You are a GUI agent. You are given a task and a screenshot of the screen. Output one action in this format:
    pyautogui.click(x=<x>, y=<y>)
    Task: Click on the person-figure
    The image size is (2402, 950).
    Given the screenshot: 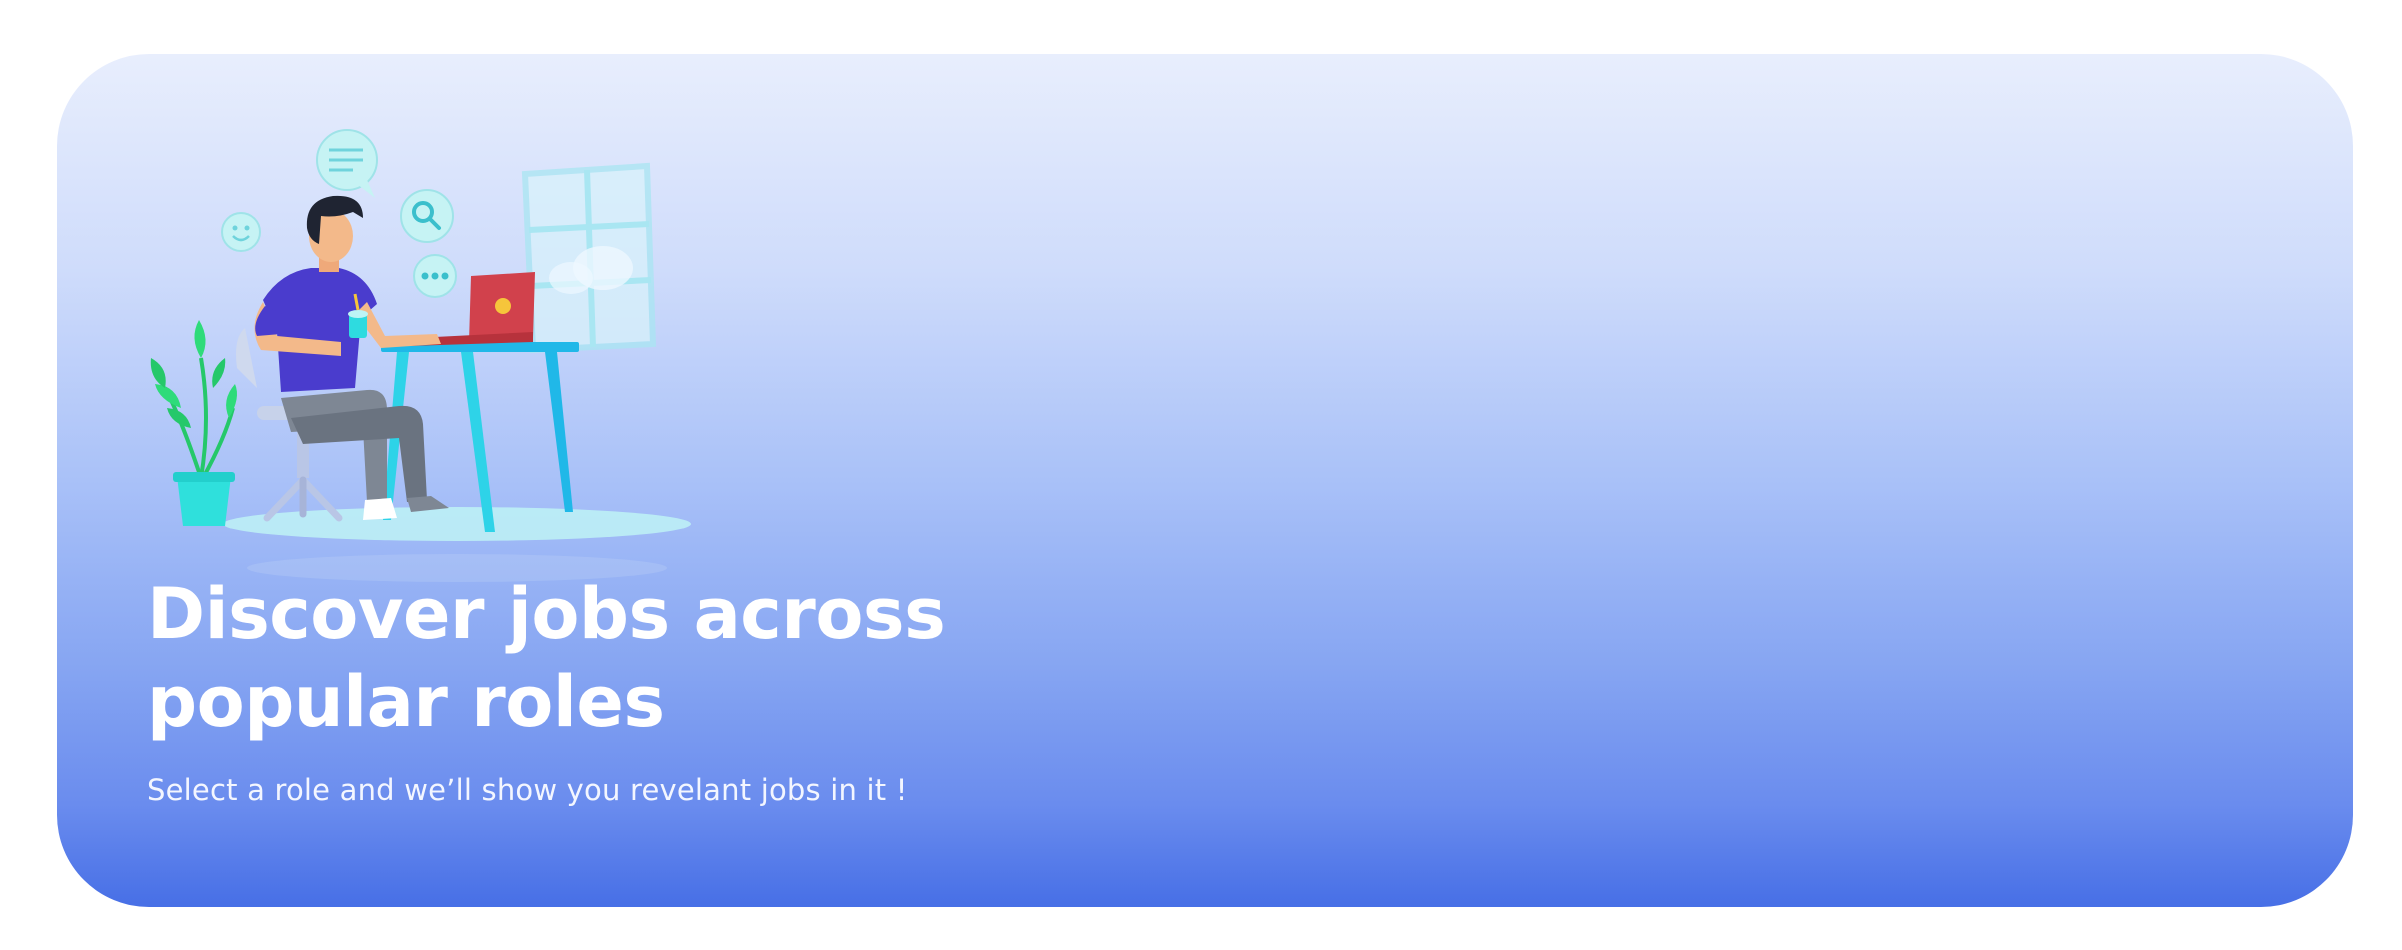 What is the action you would take?
    pyautogui.click(x=351, y=357)
    